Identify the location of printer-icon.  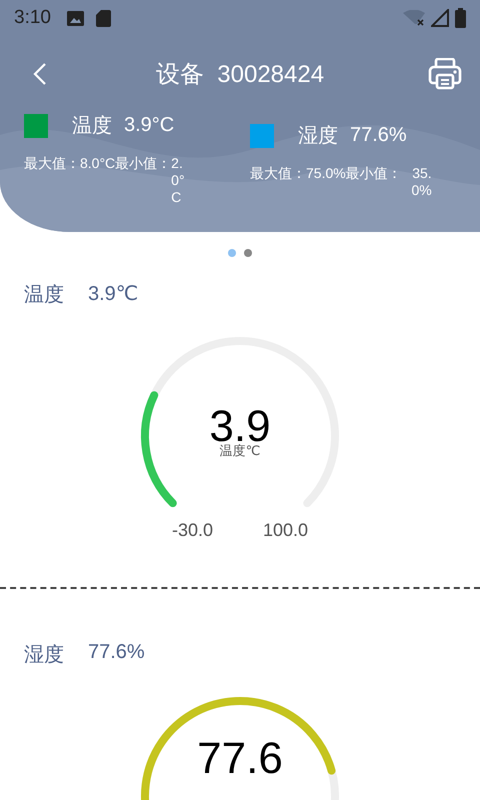
(445, 74).